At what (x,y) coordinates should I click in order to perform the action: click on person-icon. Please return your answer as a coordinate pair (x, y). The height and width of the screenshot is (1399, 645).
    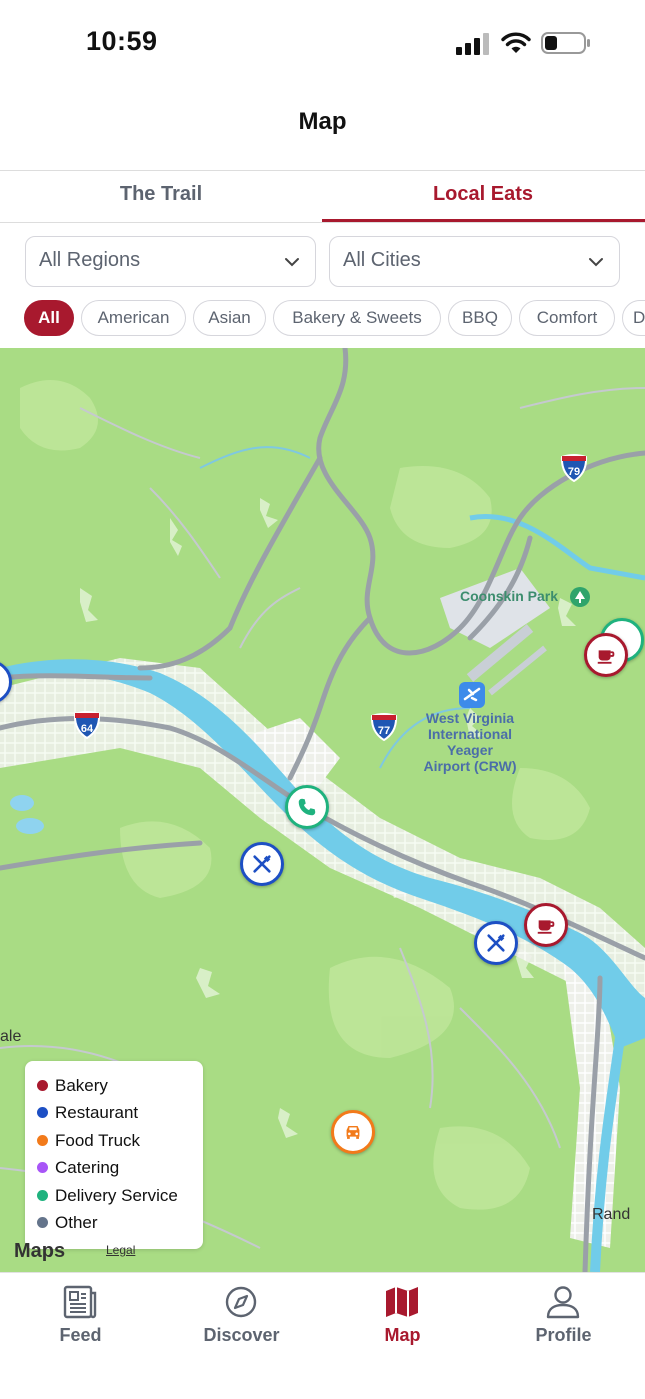
    Looking at the image, I should click on (563, 1302).